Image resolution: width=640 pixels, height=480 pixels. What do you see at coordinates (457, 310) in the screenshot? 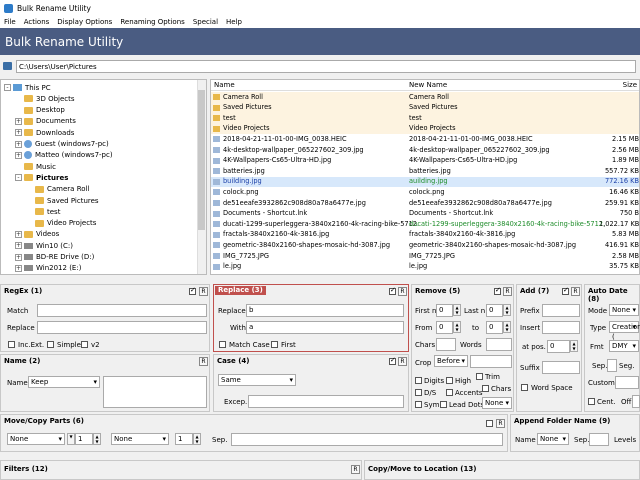
I see `first-n-spinner: ▲ ▼` at bounding box center [457, 310].